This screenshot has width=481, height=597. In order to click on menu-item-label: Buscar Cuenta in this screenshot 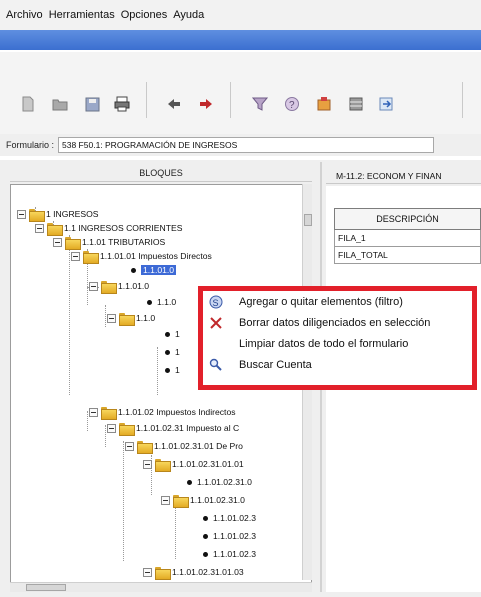, I will do `click(275, 364)`.